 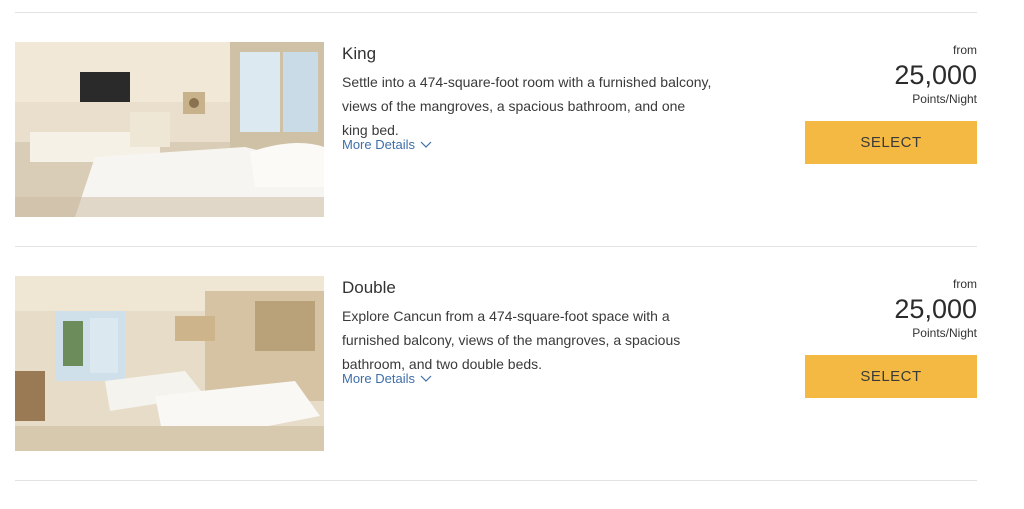 I want to click on divider-middle, so click(x=496, y=246).